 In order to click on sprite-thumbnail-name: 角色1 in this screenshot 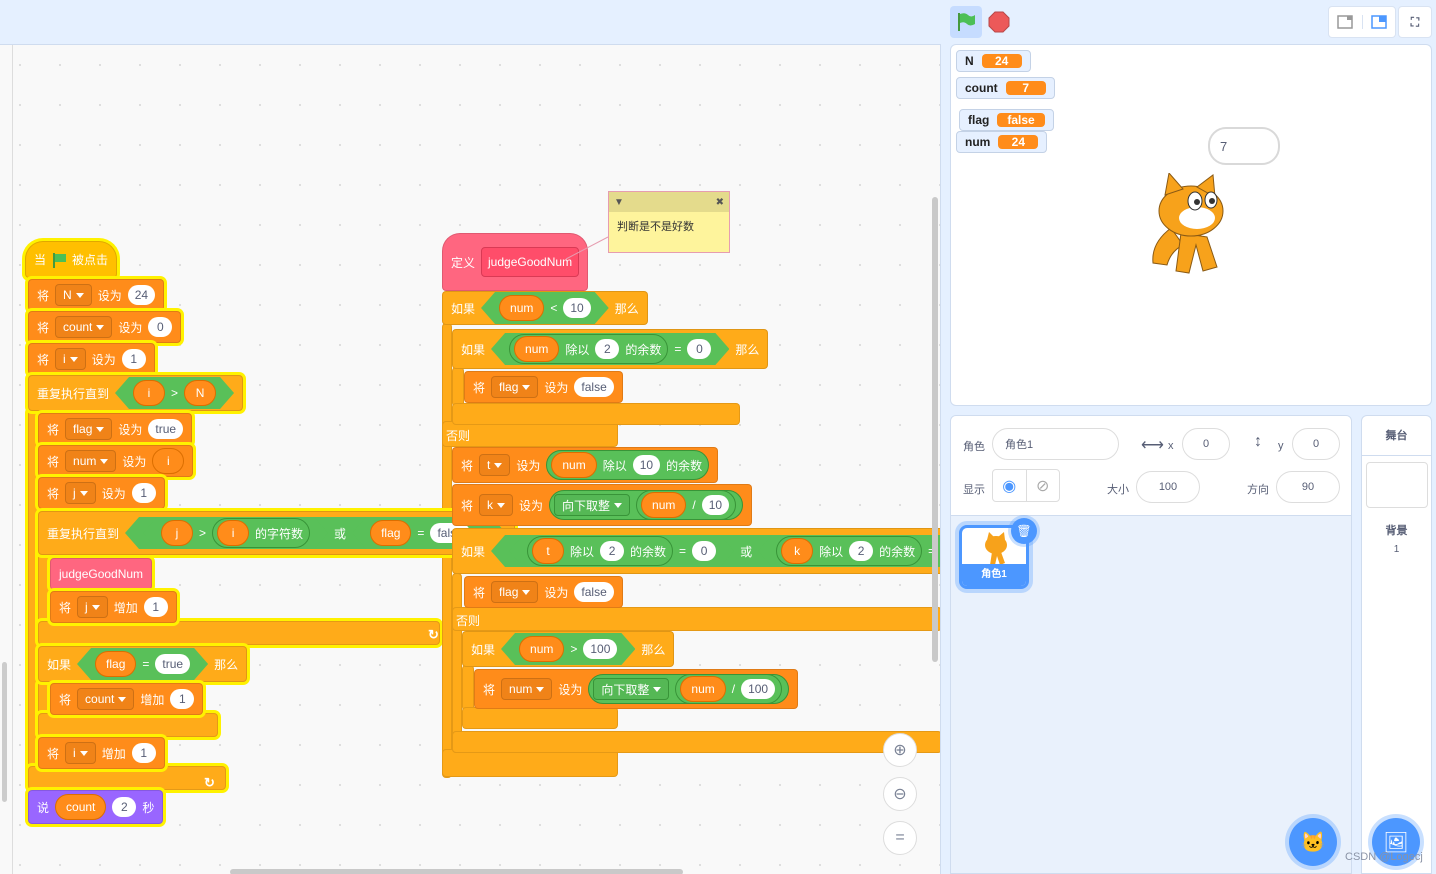, I will do `click(994, 575)`.